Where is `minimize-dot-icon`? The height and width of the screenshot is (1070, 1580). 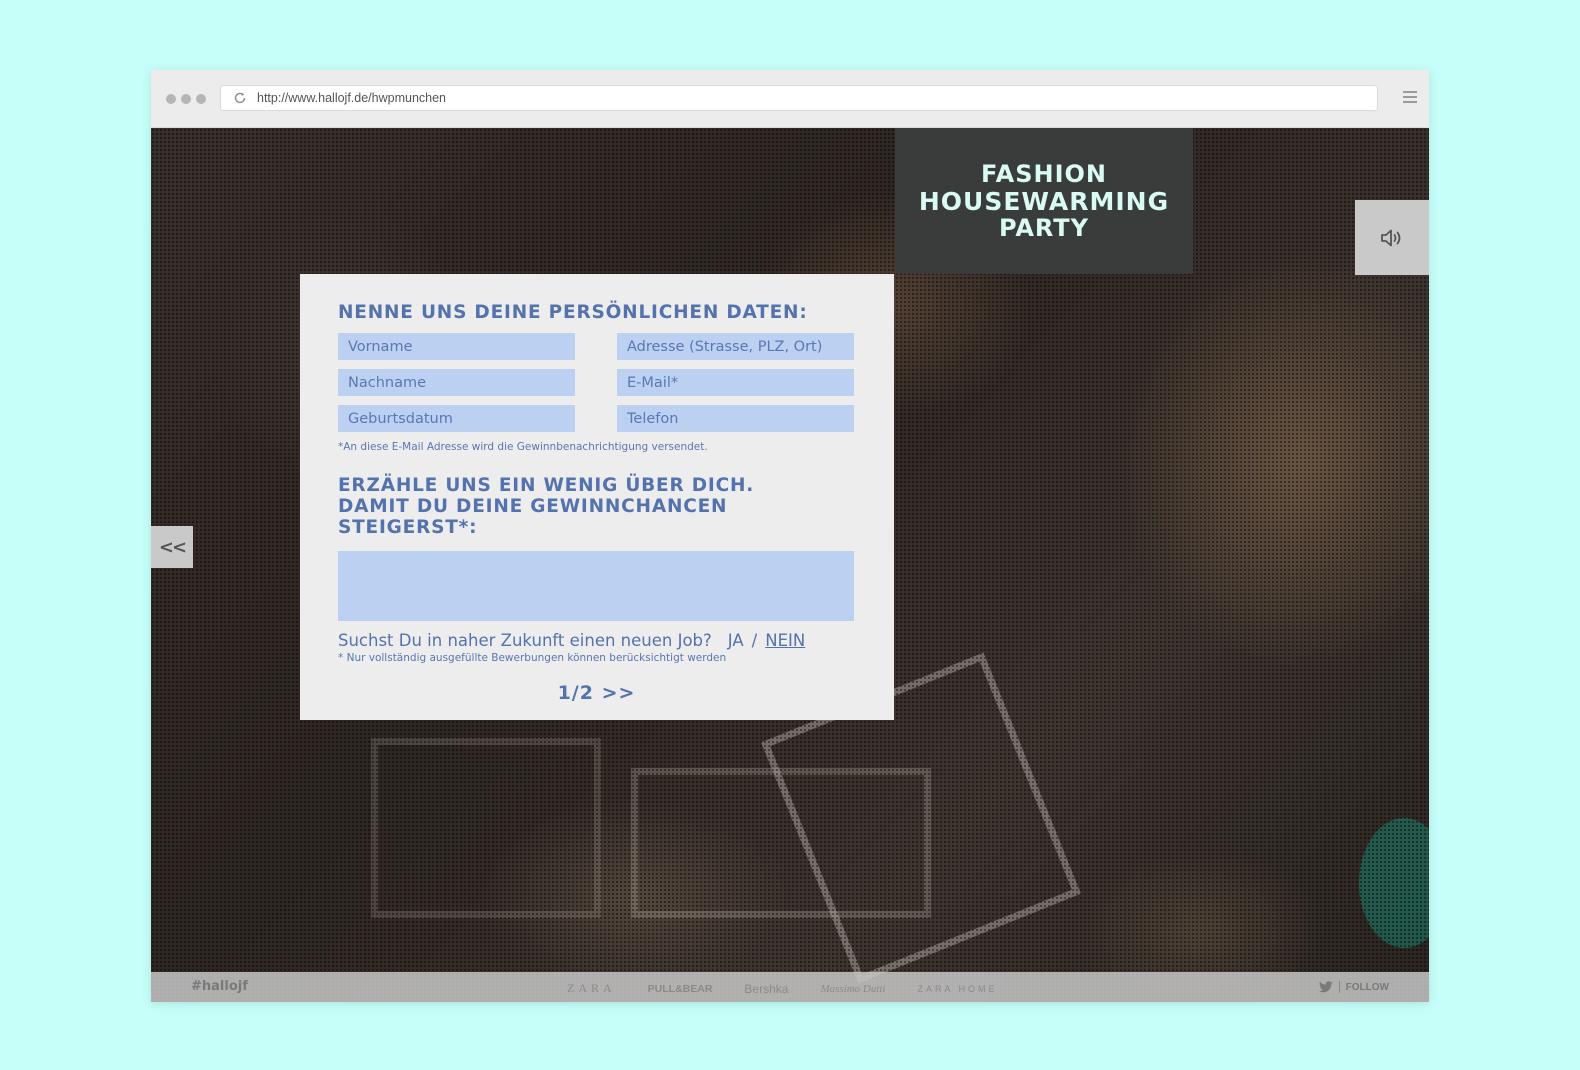 minimize-dot-icon is located at coordinates (186, 99).